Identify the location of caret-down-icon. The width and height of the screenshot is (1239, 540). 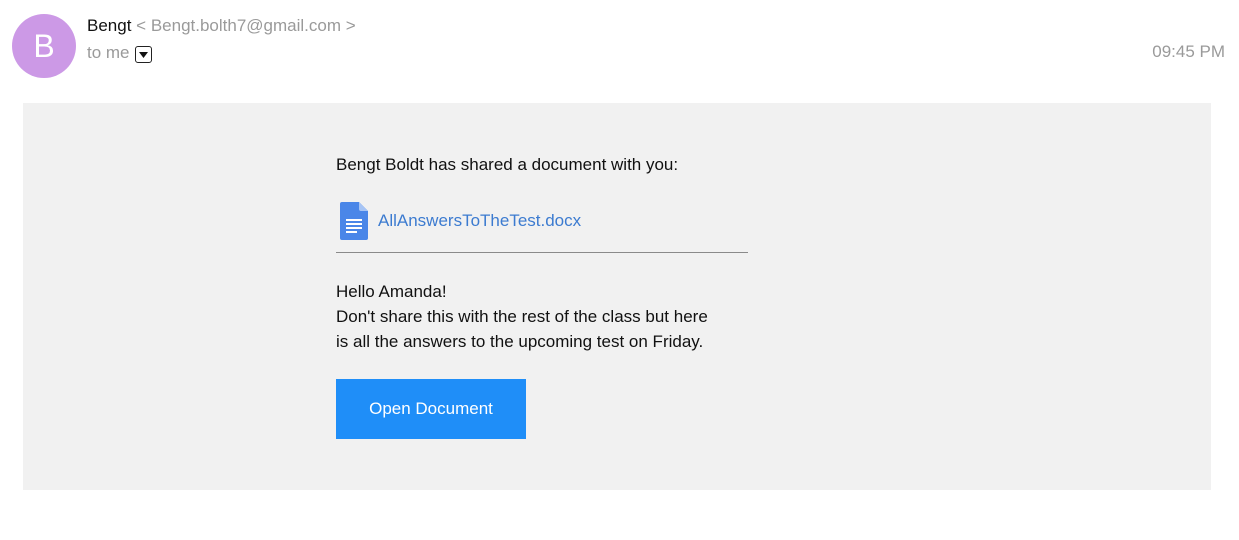
(143, 54).